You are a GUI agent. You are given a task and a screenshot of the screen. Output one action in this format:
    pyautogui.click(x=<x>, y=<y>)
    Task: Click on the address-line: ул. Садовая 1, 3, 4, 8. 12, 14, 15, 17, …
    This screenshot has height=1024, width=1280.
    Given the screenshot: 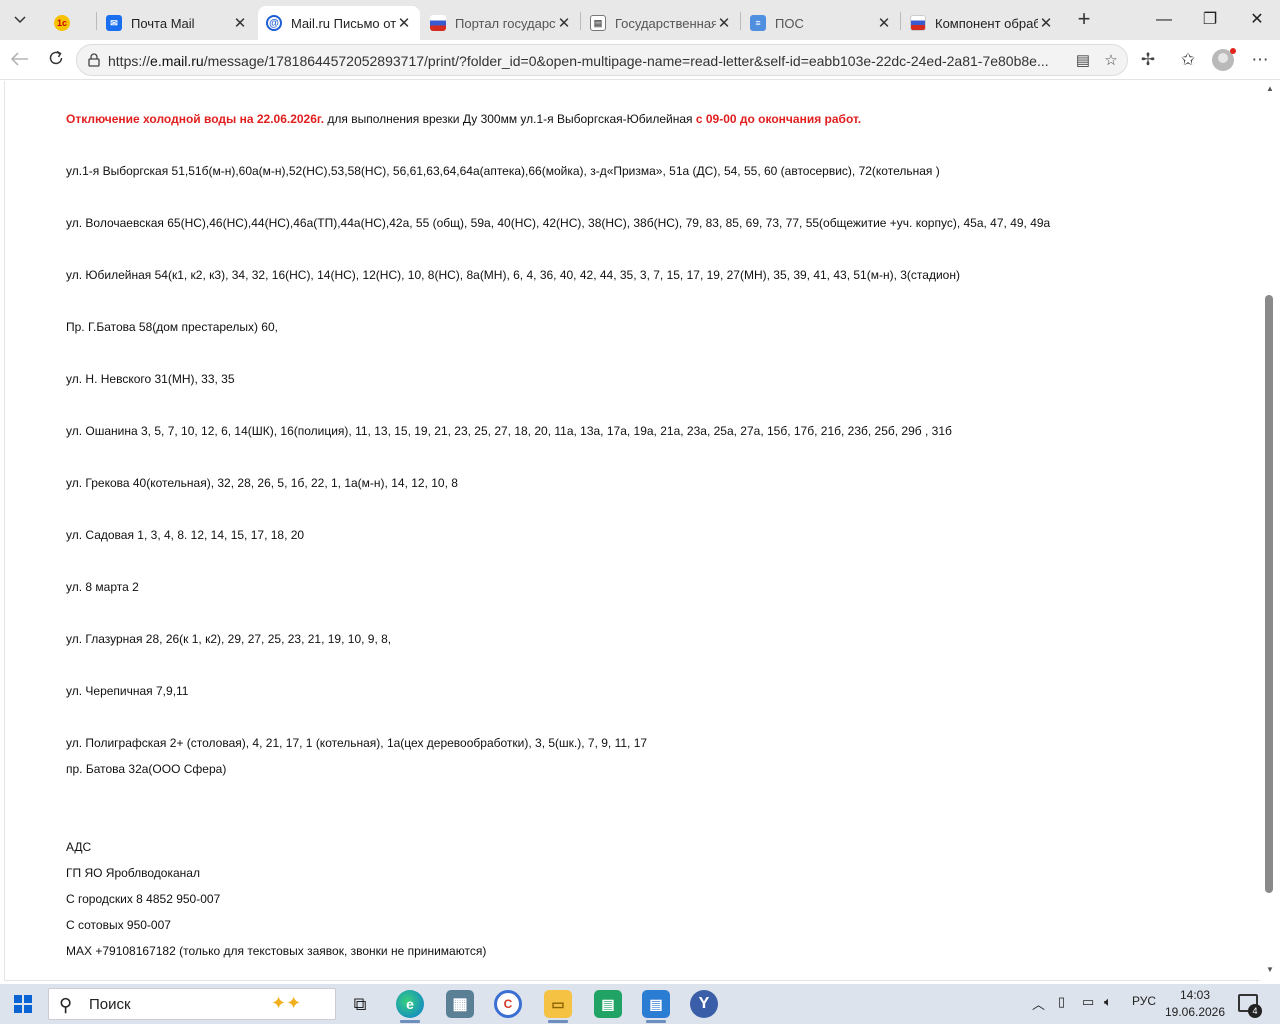 What is the action you would take?
    pyautogui.click(x=185, y=535)
    